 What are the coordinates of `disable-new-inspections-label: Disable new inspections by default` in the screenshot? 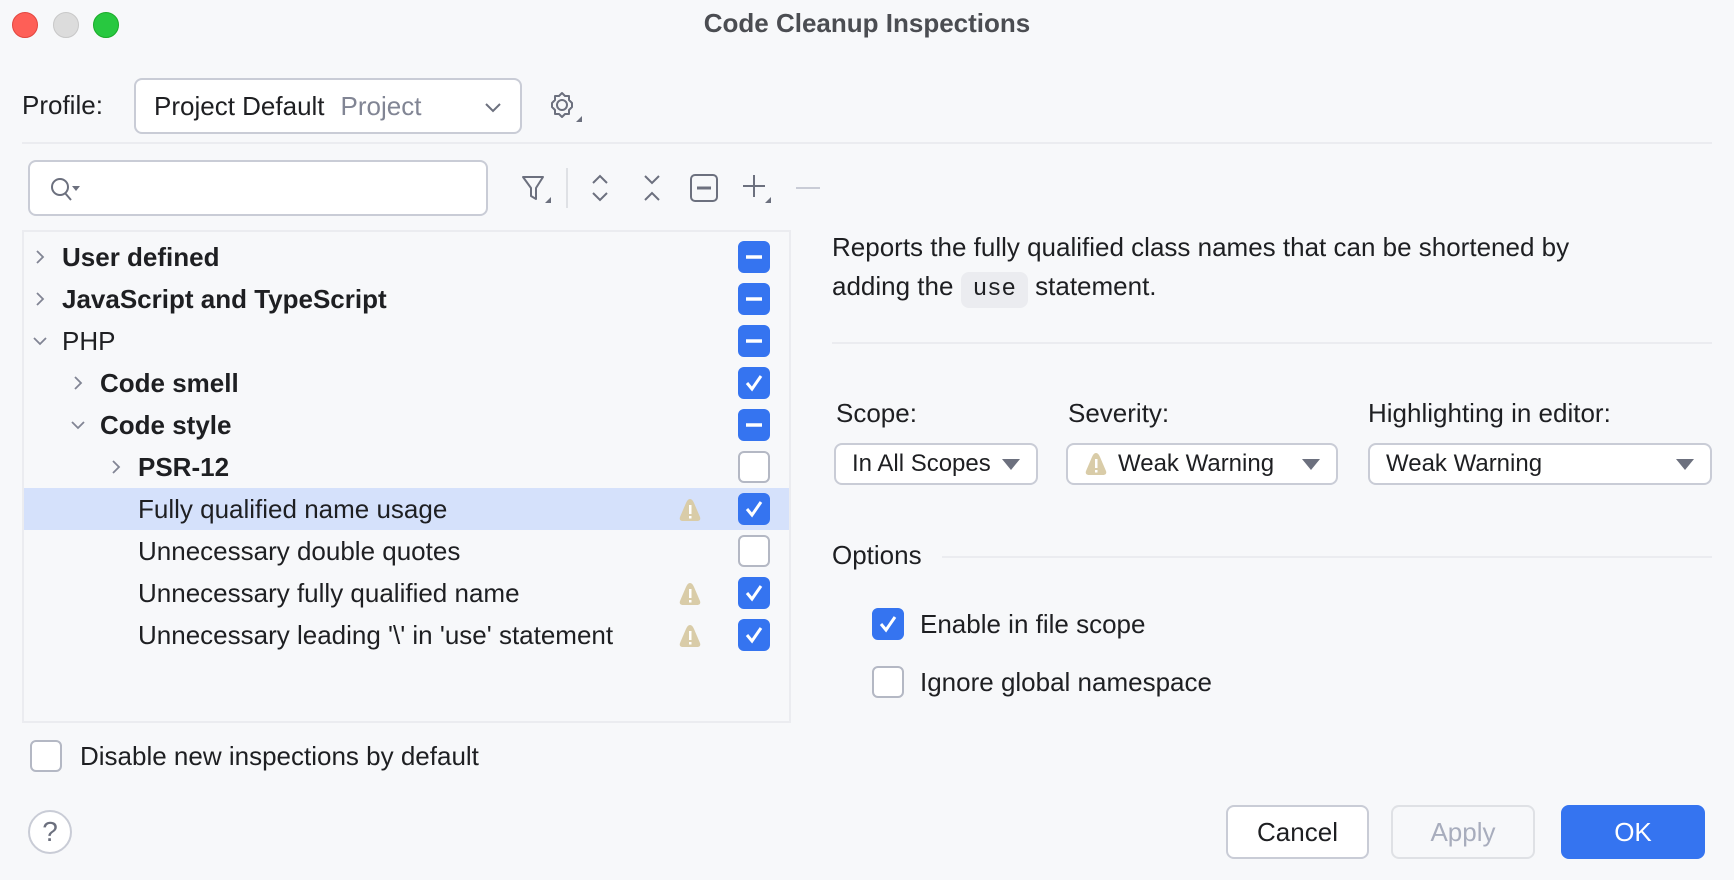 It's located at (279, 755).